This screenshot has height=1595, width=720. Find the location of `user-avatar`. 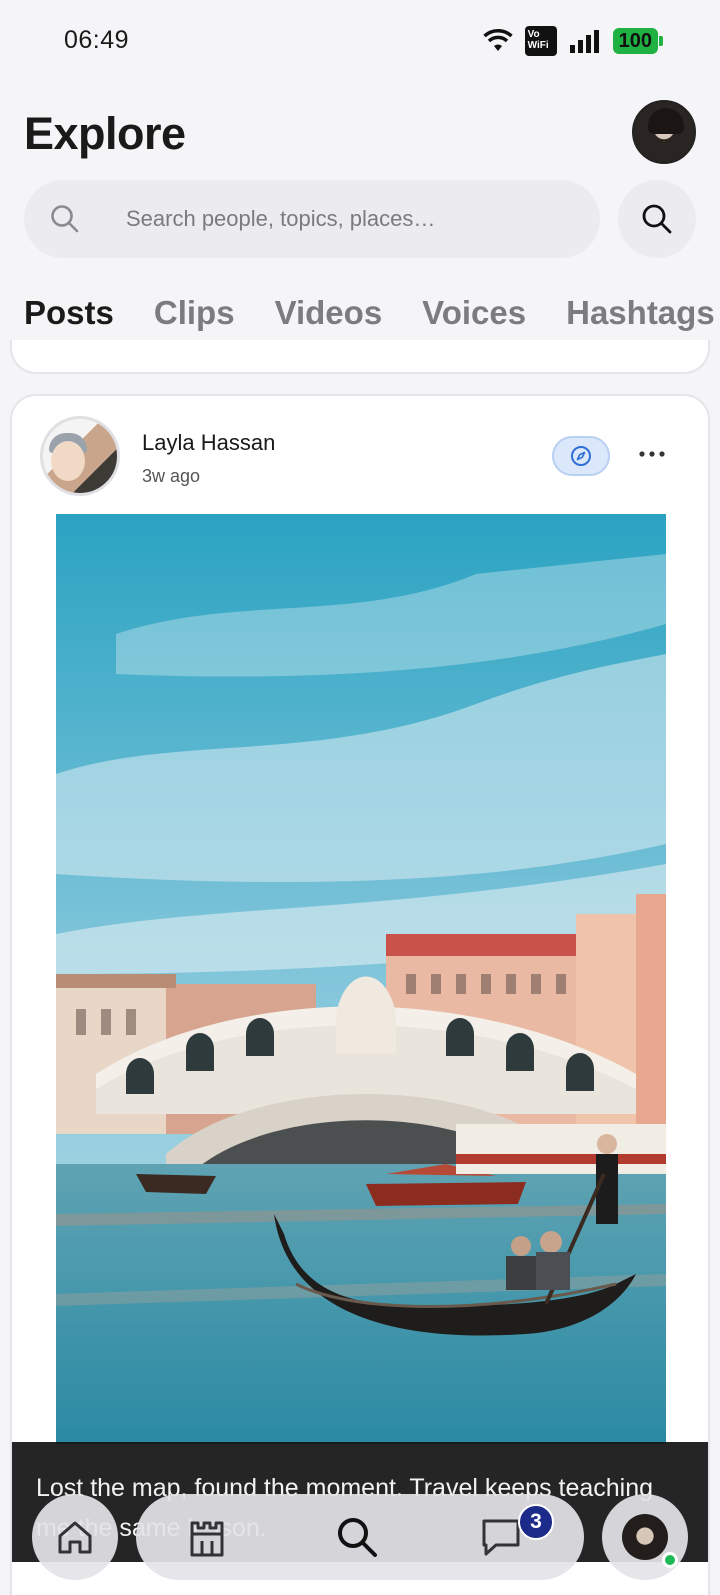

user-avatar is located at coordinates (664, 132).